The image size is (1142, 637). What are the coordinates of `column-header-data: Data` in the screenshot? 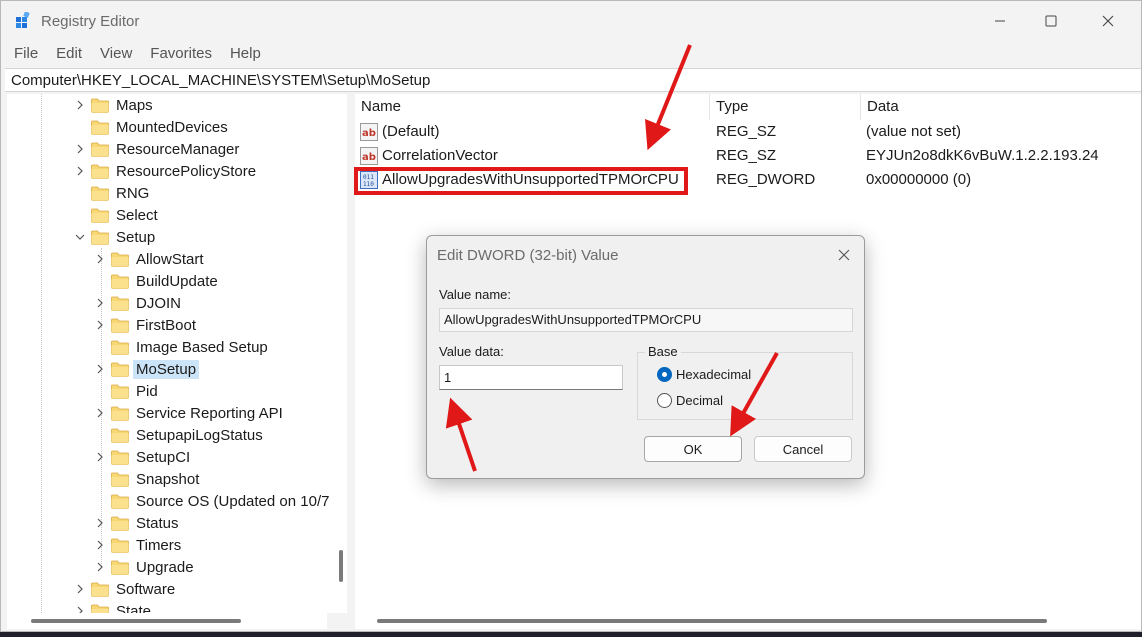 It's located at (1001, 107).